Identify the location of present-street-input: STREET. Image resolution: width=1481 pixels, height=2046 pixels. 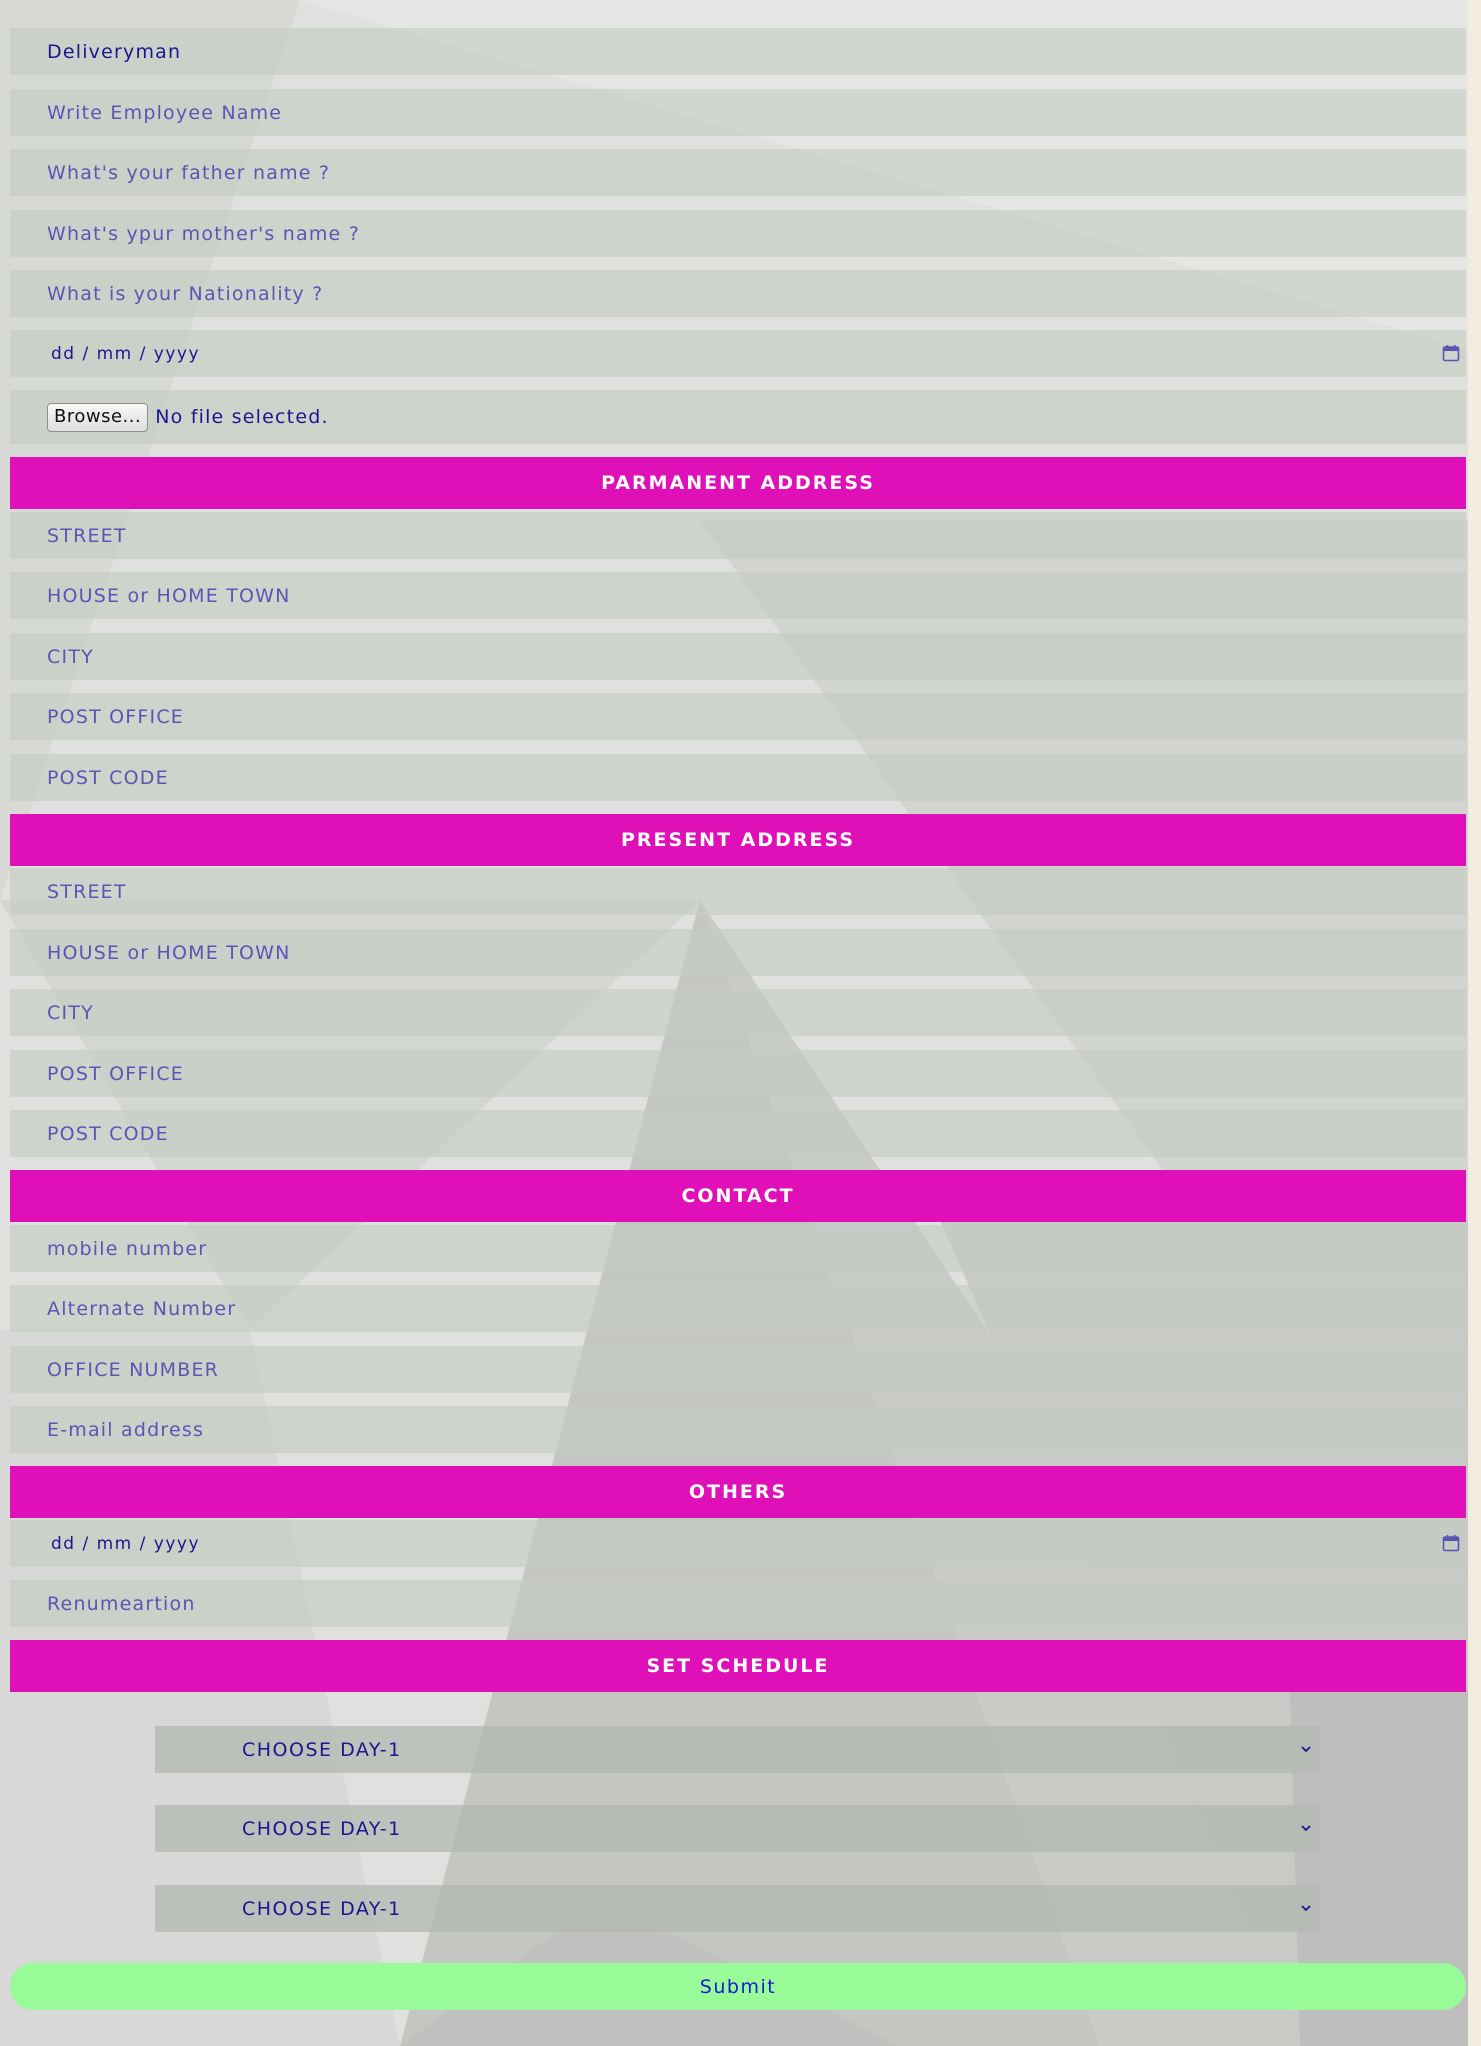
(738, 891).